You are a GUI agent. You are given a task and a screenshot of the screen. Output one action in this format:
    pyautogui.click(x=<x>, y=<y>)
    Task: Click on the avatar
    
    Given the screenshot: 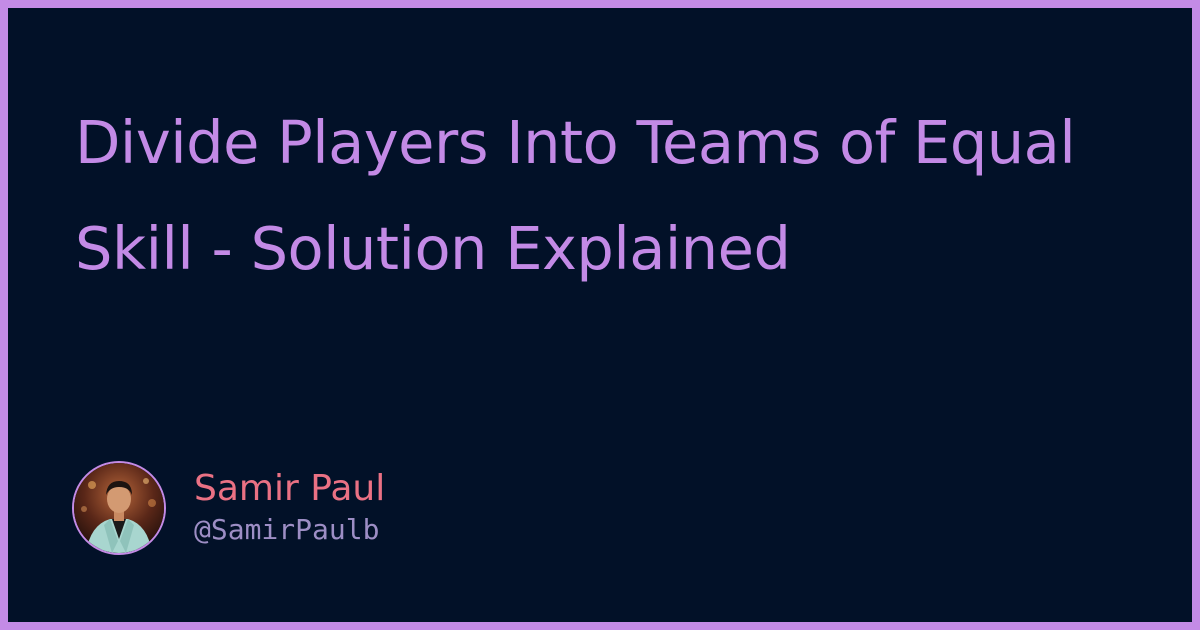 What is the action you would take?
    pyautogui.click(x=119, y=508)
    